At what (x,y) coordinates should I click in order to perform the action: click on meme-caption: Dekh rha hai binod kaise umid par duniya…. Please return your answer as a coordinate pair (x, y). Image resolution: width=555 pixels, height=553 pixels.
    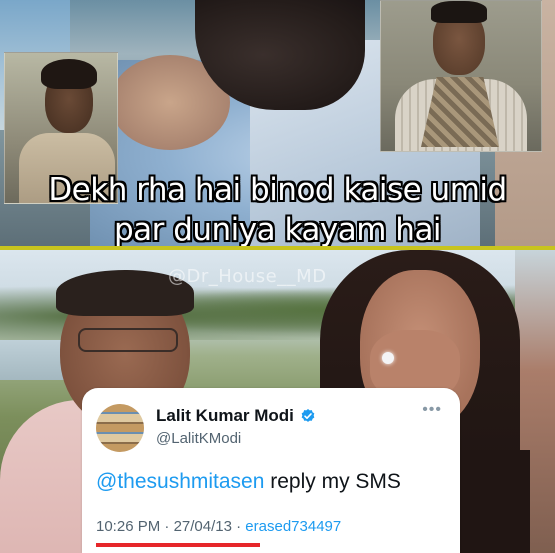
    Looking at the image, I should click on (277, 208).